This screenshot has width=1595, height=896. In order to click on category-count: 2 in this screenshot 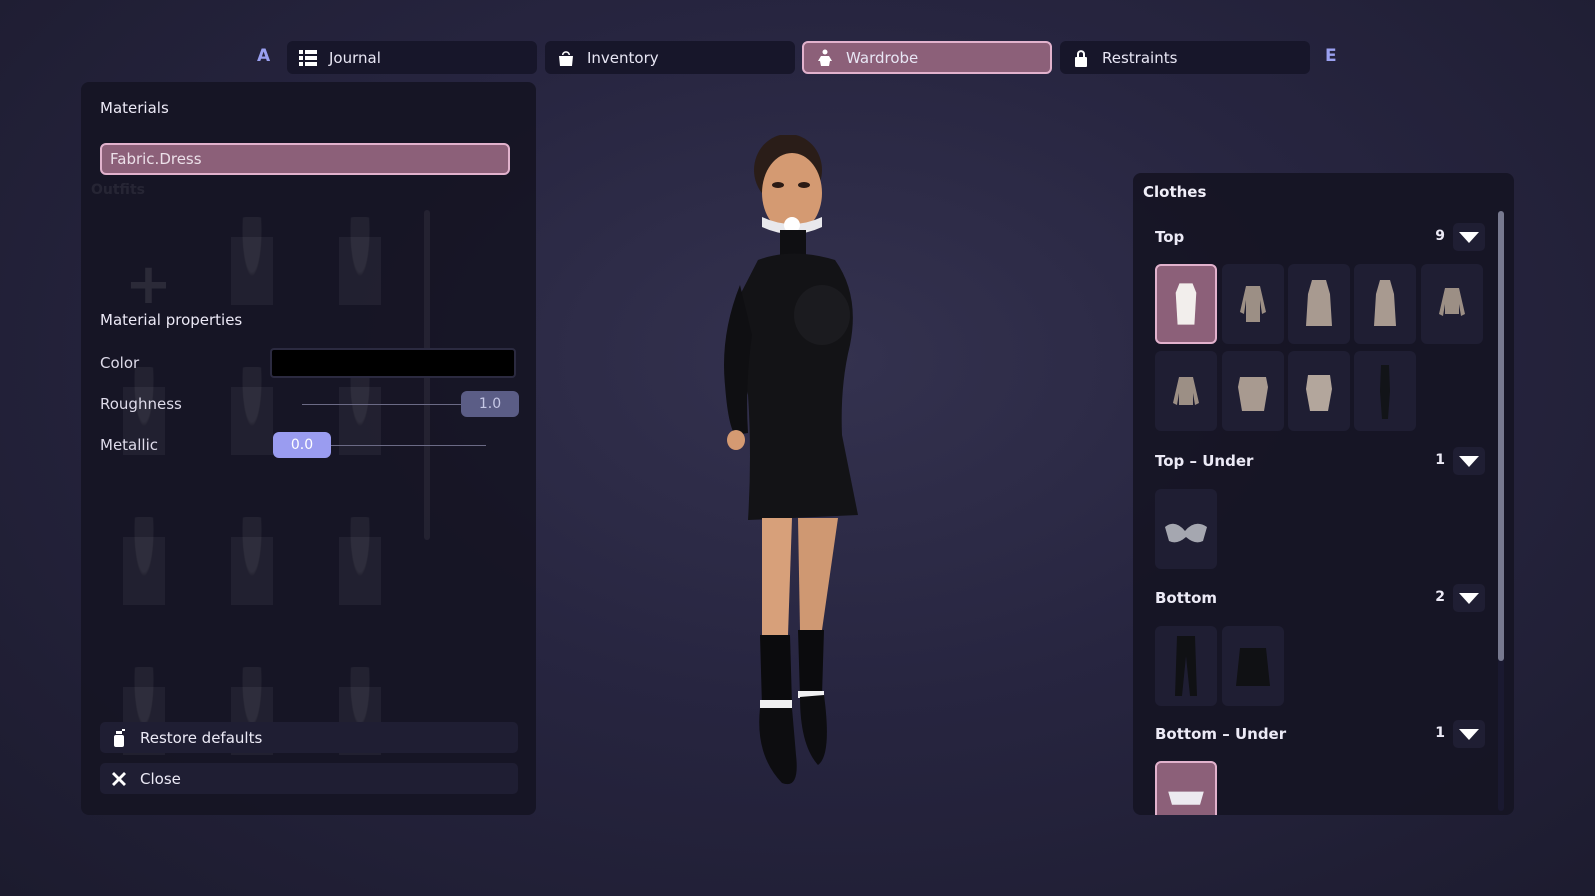, I will do `click(1440, 597)`.